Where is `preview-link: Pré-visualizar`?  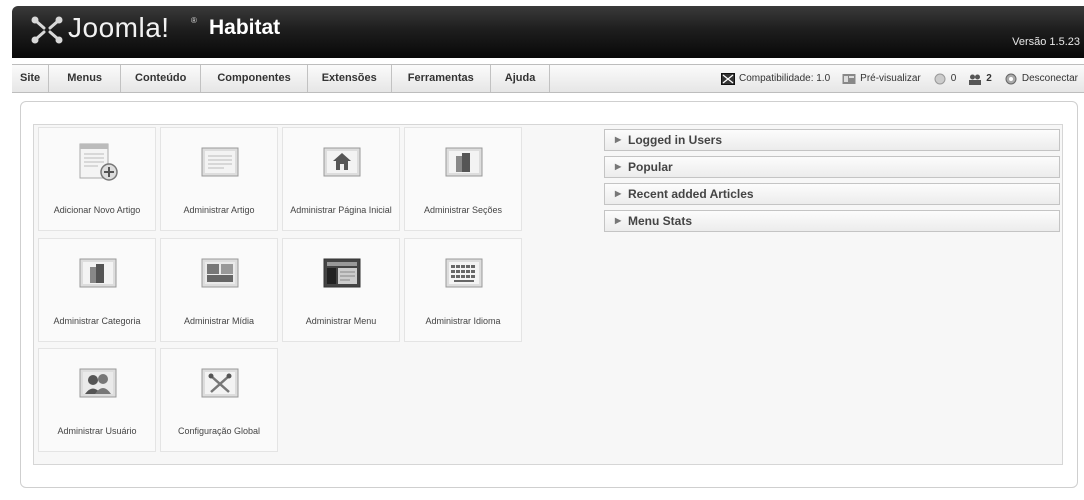 preview-link: Pré-visualizar is located at coordinates (881, 79).